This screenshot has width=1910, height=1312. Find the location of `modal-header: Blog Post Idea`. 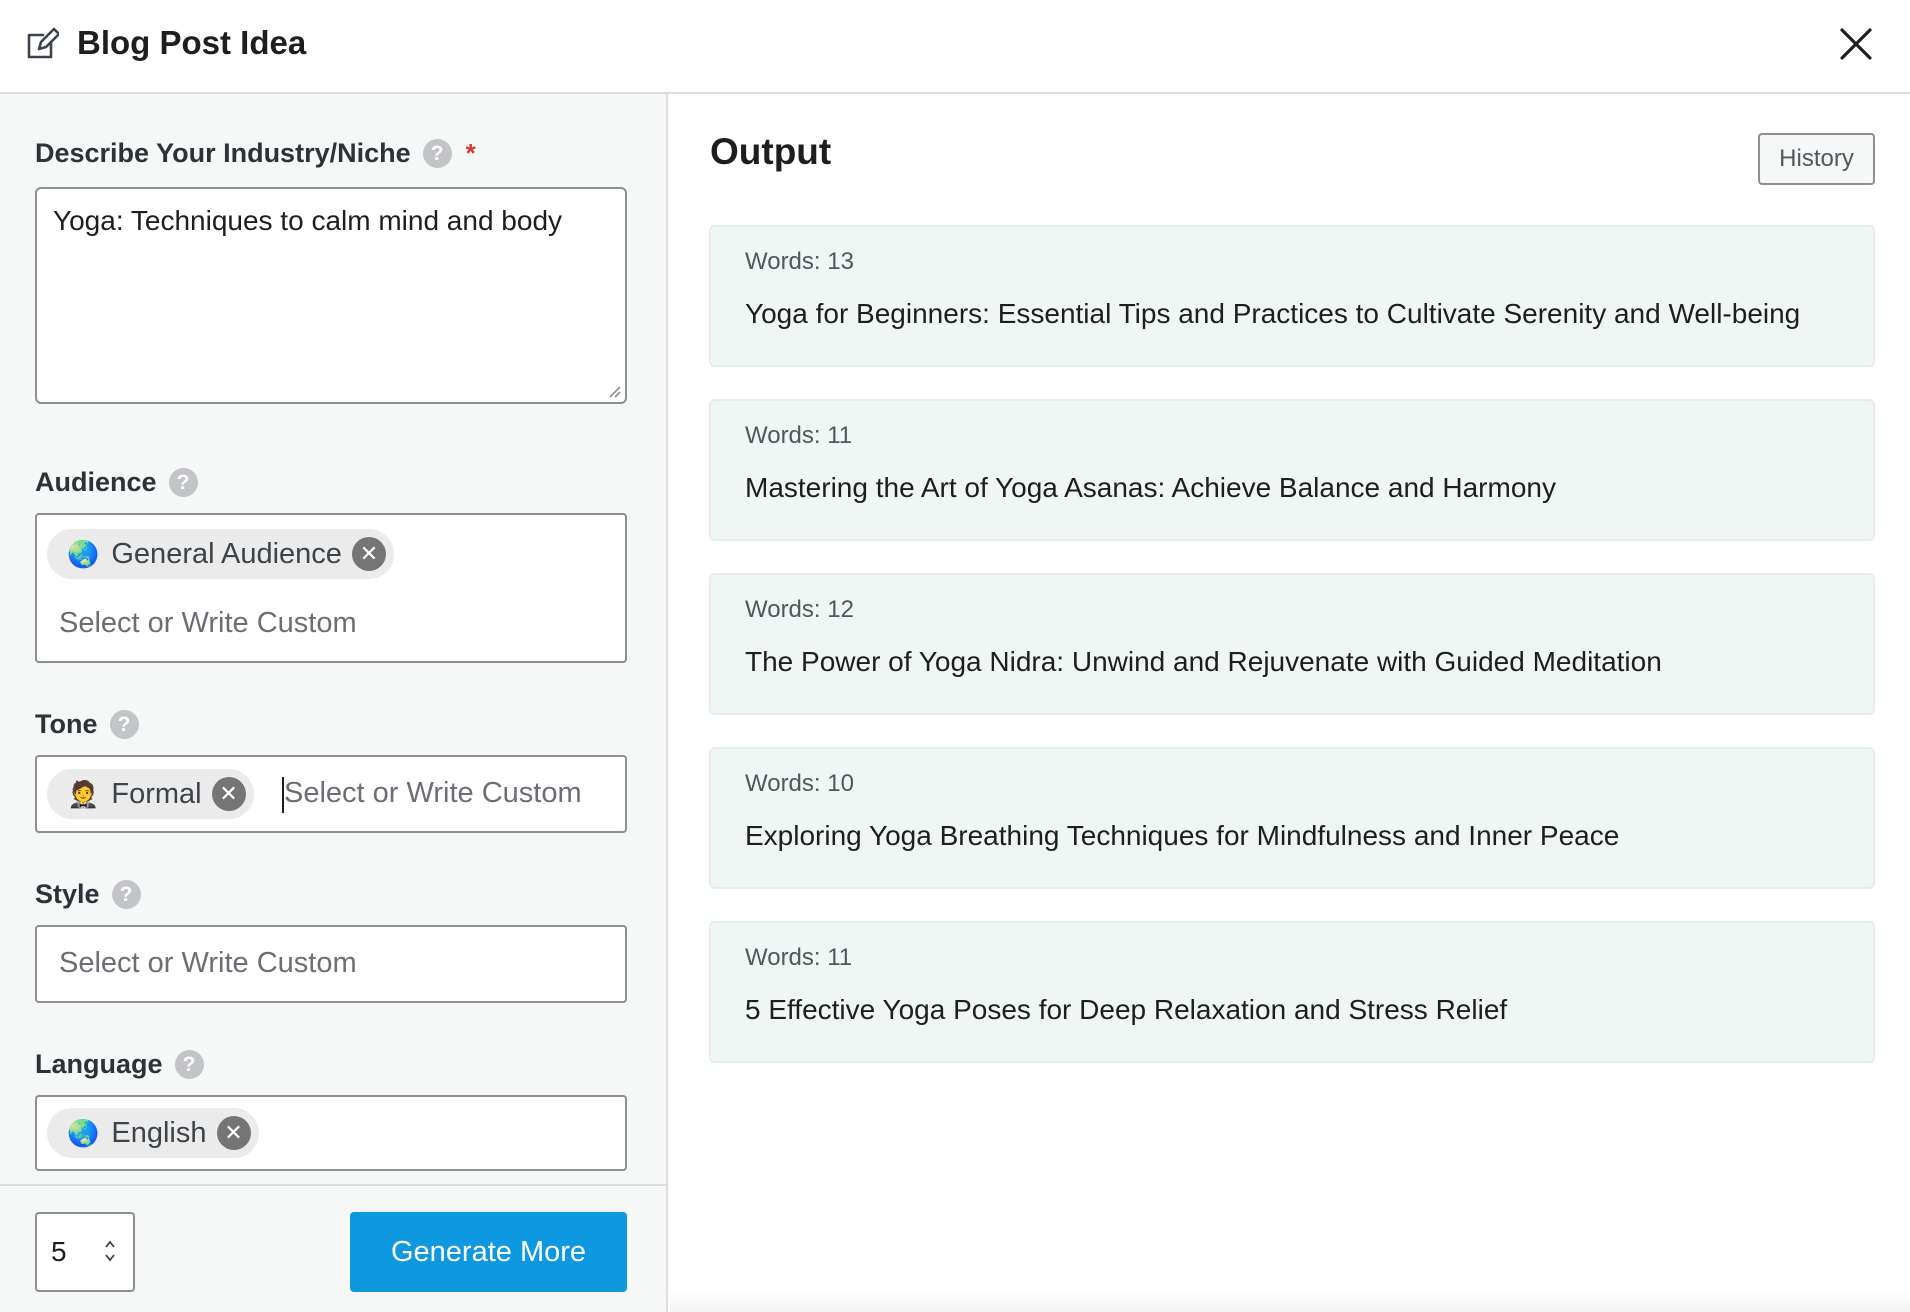

modal-header: Blog Post Idea is located at coordinates (955, 47).